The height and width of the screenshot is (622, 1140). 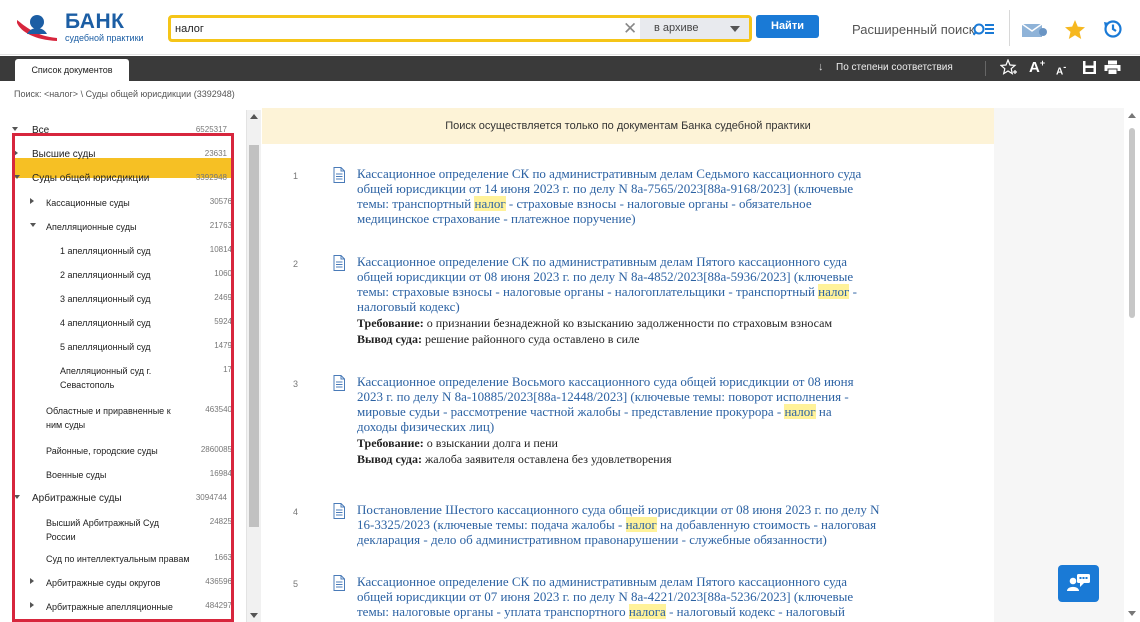 I want to click on chevron-down-icon, so click(x=735, y=29).